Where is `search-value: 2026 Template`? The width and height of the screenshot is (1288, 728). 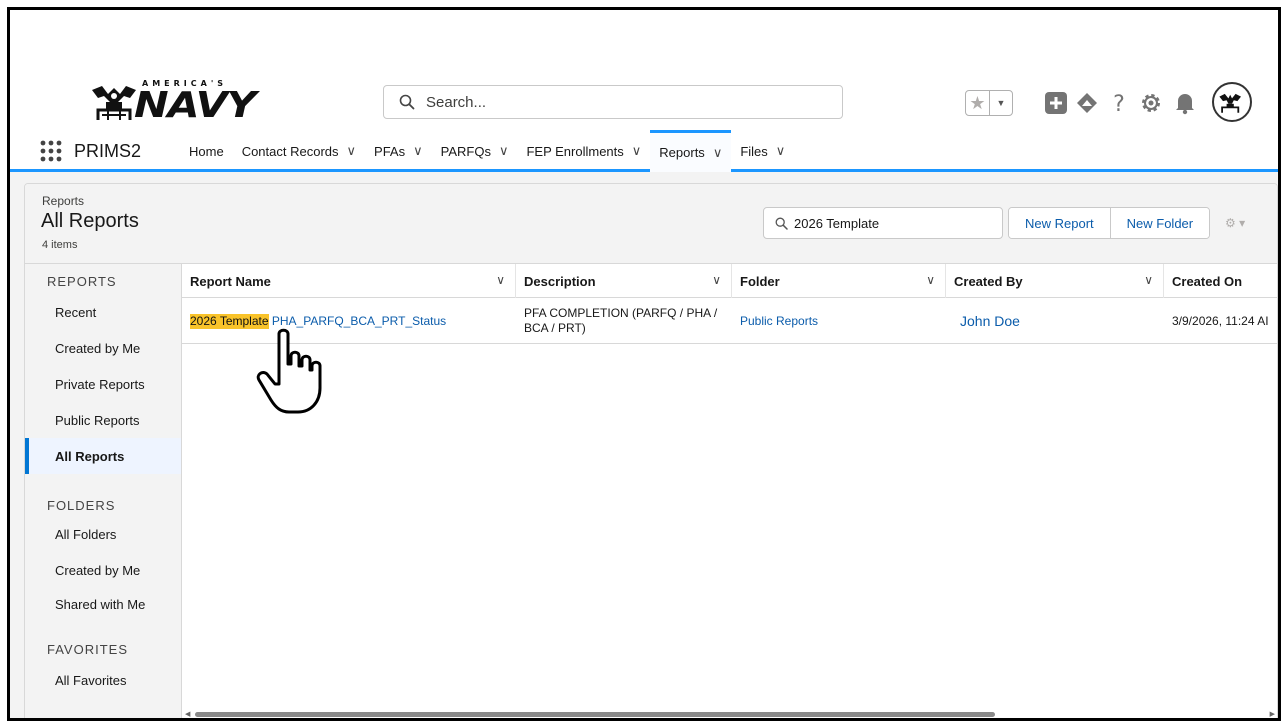
search-value: 2026 Template is located at coordinates (837, 223).